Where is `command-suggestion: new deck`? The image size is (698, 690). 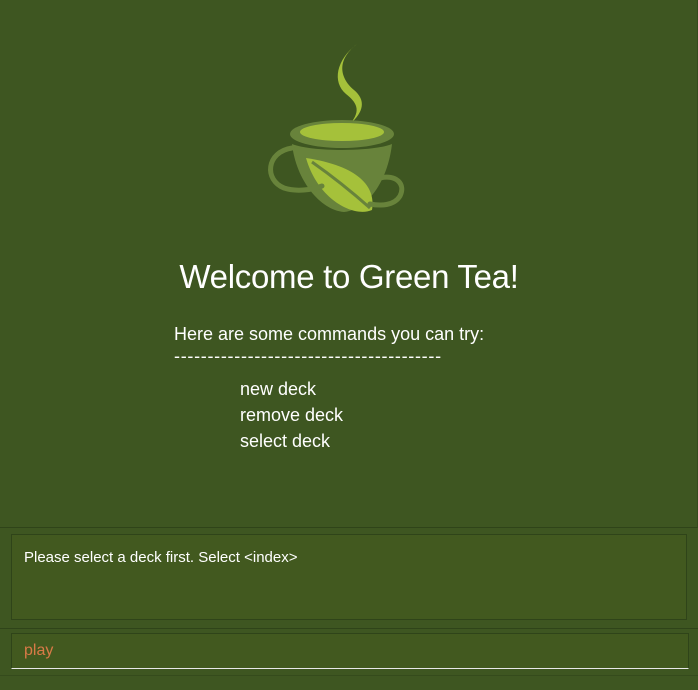 command-suggestion: new deck is located at coordinates (278, 389).